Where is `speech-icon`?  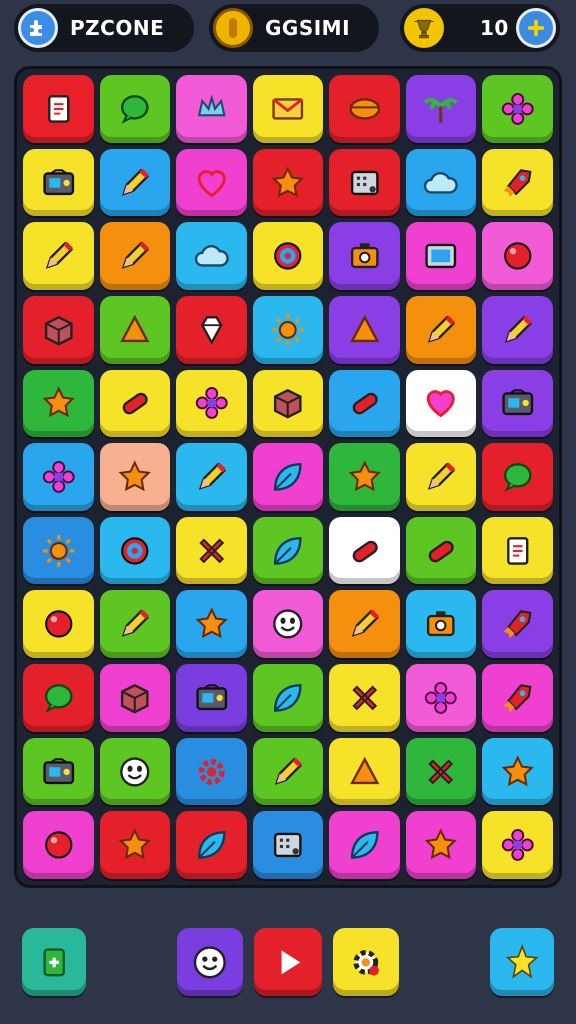 speech-icon is located at coordinates (135, 109).